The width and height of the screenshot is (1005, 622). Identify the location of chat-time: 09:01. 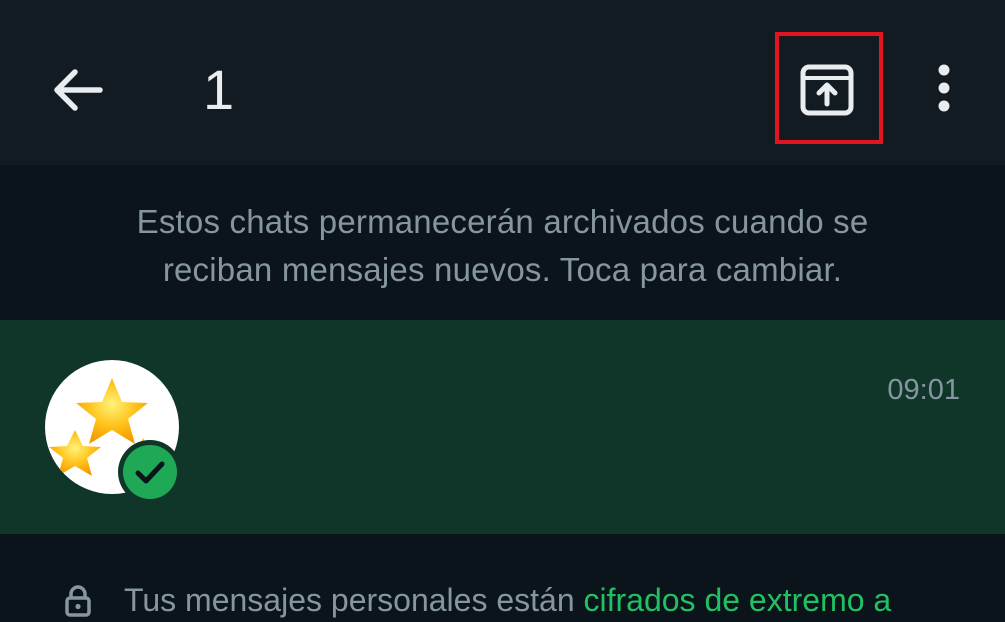
(923, 390).